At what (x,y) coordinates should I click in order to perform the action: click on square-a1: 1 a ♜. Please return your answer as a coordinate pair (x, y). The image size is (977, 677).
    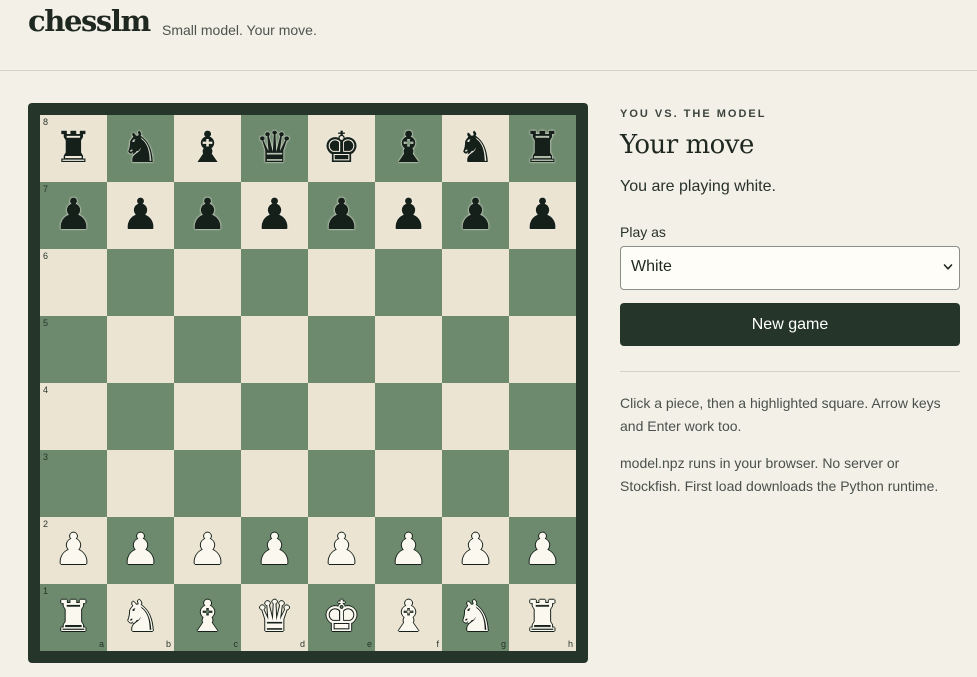
    Looking at the image, I should click on (73, 617).